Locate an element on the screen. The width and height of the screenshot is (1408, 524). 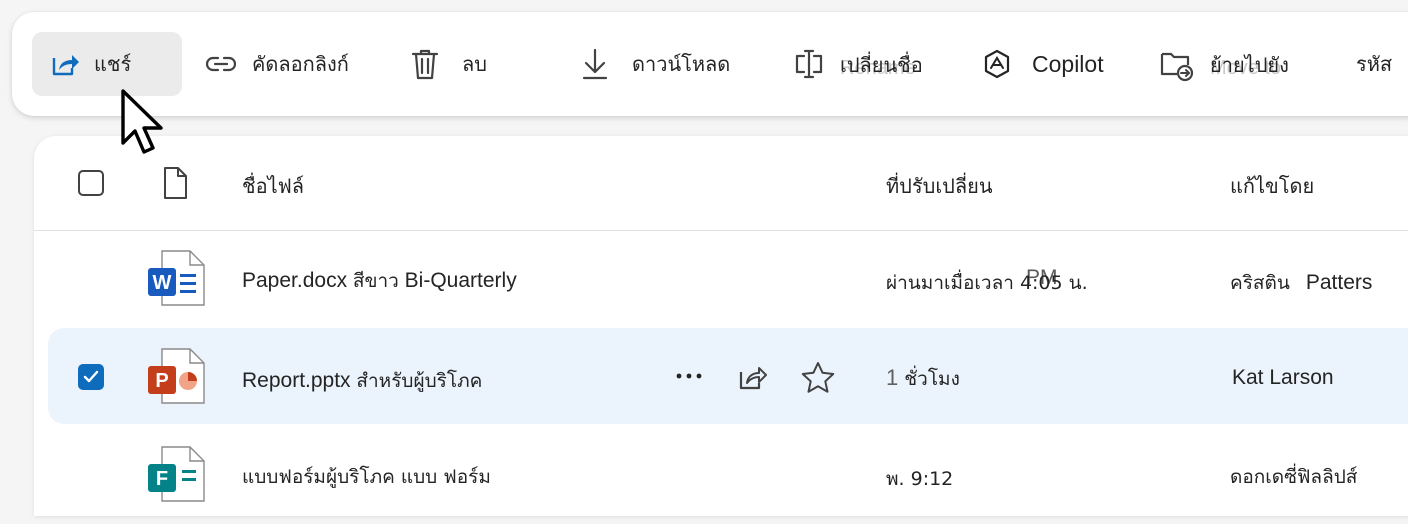
modified-text: พ. 9:12 is located at coordinates (920, 479).